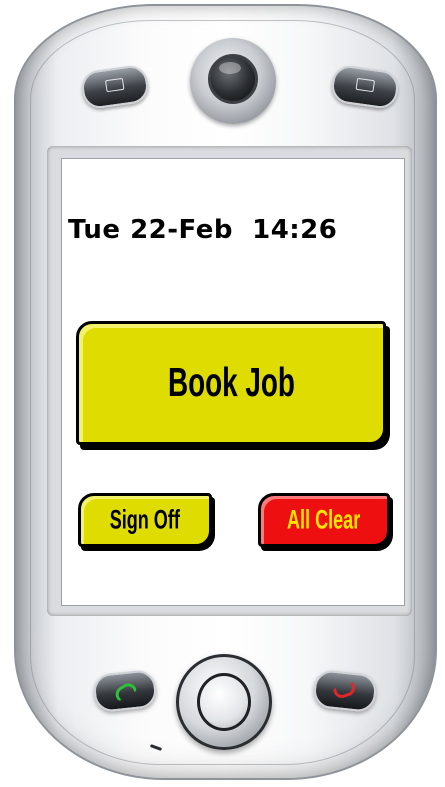  I want to click on book-job-label: Book Job, so click(231, 382).